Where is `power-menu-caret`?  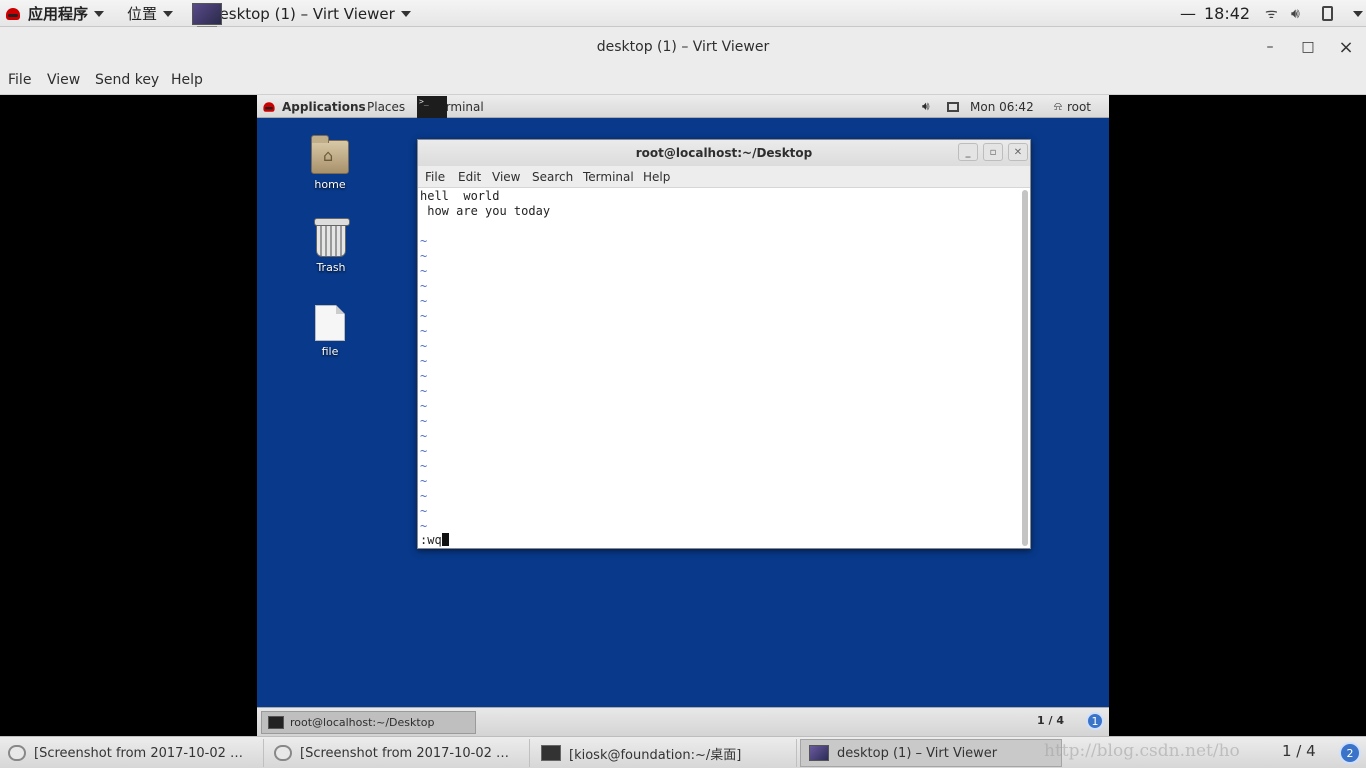
power-menu-caret is located at coordinates (1355, 13).